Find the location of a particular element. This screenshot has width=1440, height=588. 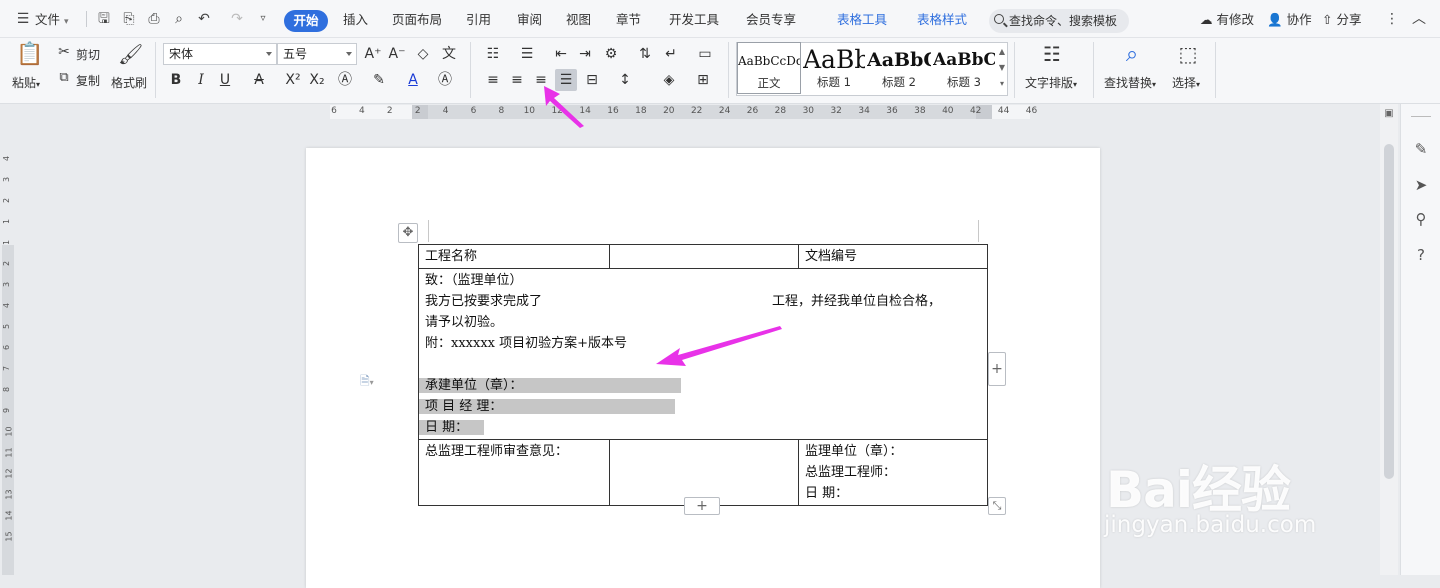

search-input: 查找命令、搜索模板 is located at coordinates (1059, 21).